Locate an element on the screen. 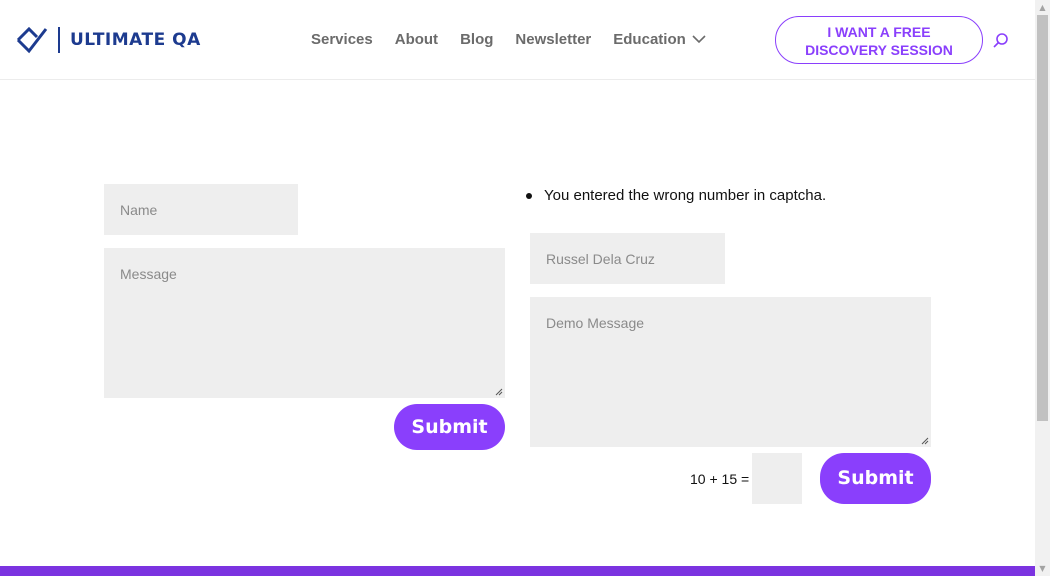 The width and height of the screenshot is (1050, 576). logo: ULTIMATE QA is located at coordinates (108, 40).